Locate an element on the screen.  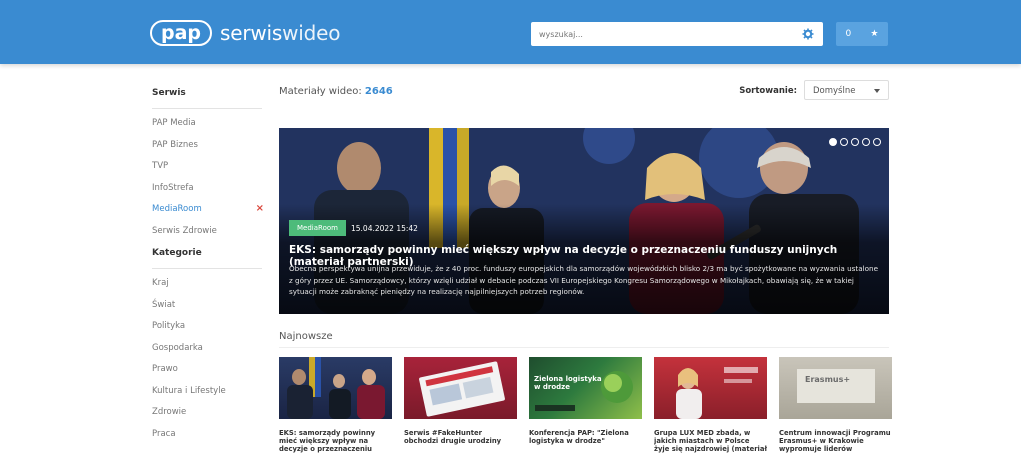
video-thumbnail: Erasmus+ is located at coordinates (835, 388).